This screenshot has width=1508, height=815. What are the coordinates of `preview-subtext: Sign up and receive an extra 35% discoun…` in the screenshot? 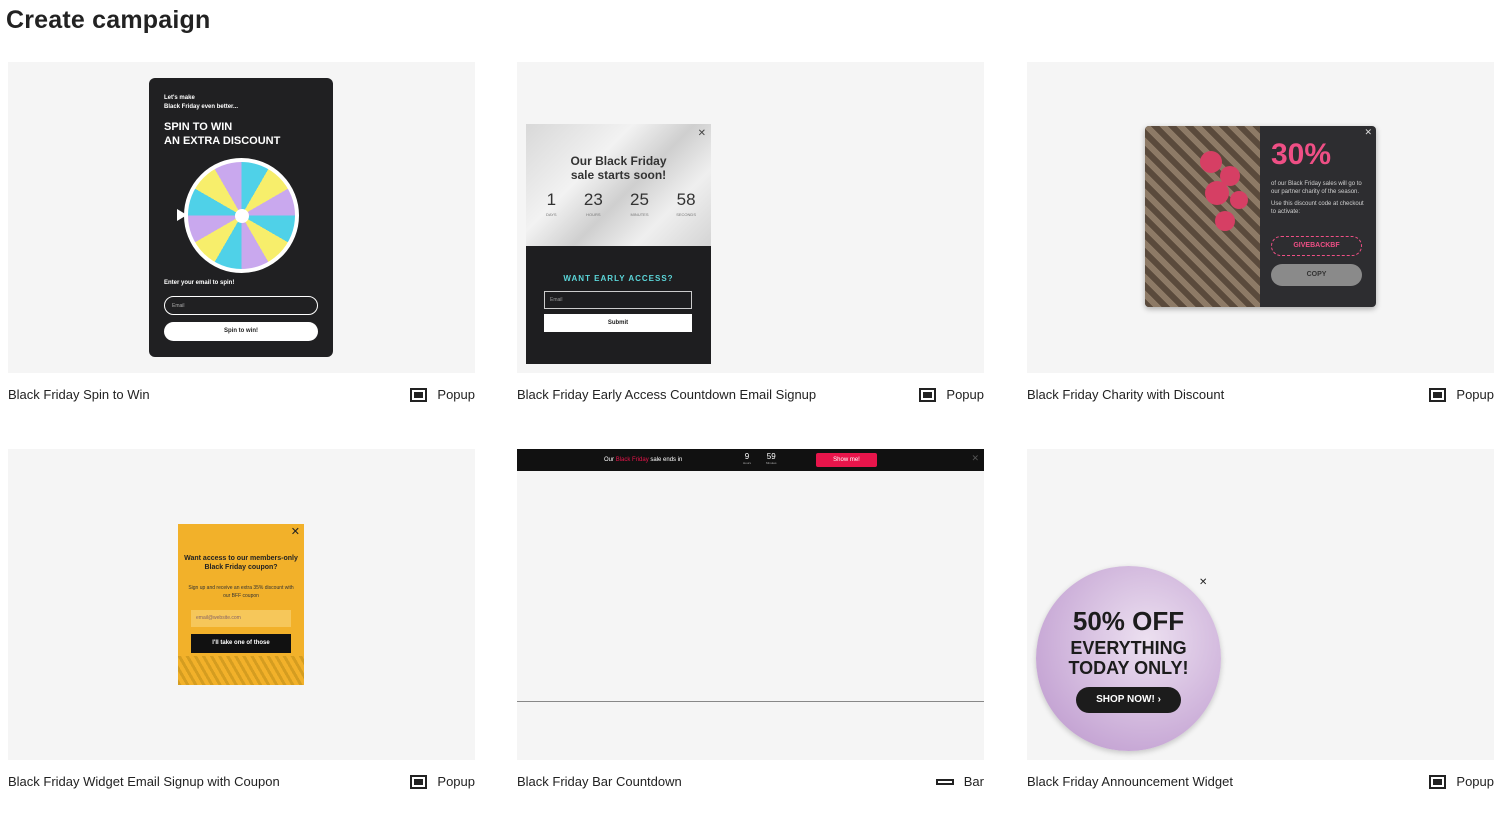 It's located at (241, 592).